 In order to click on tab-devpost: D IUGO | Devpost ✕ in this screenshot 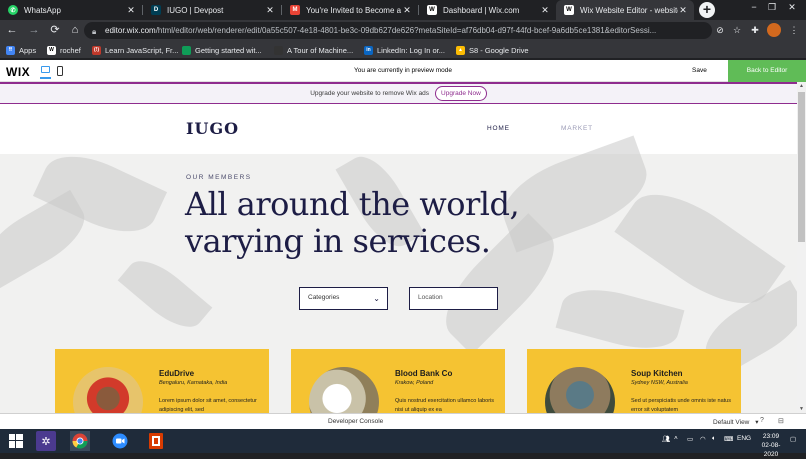, I will do `click(212, 10)`.